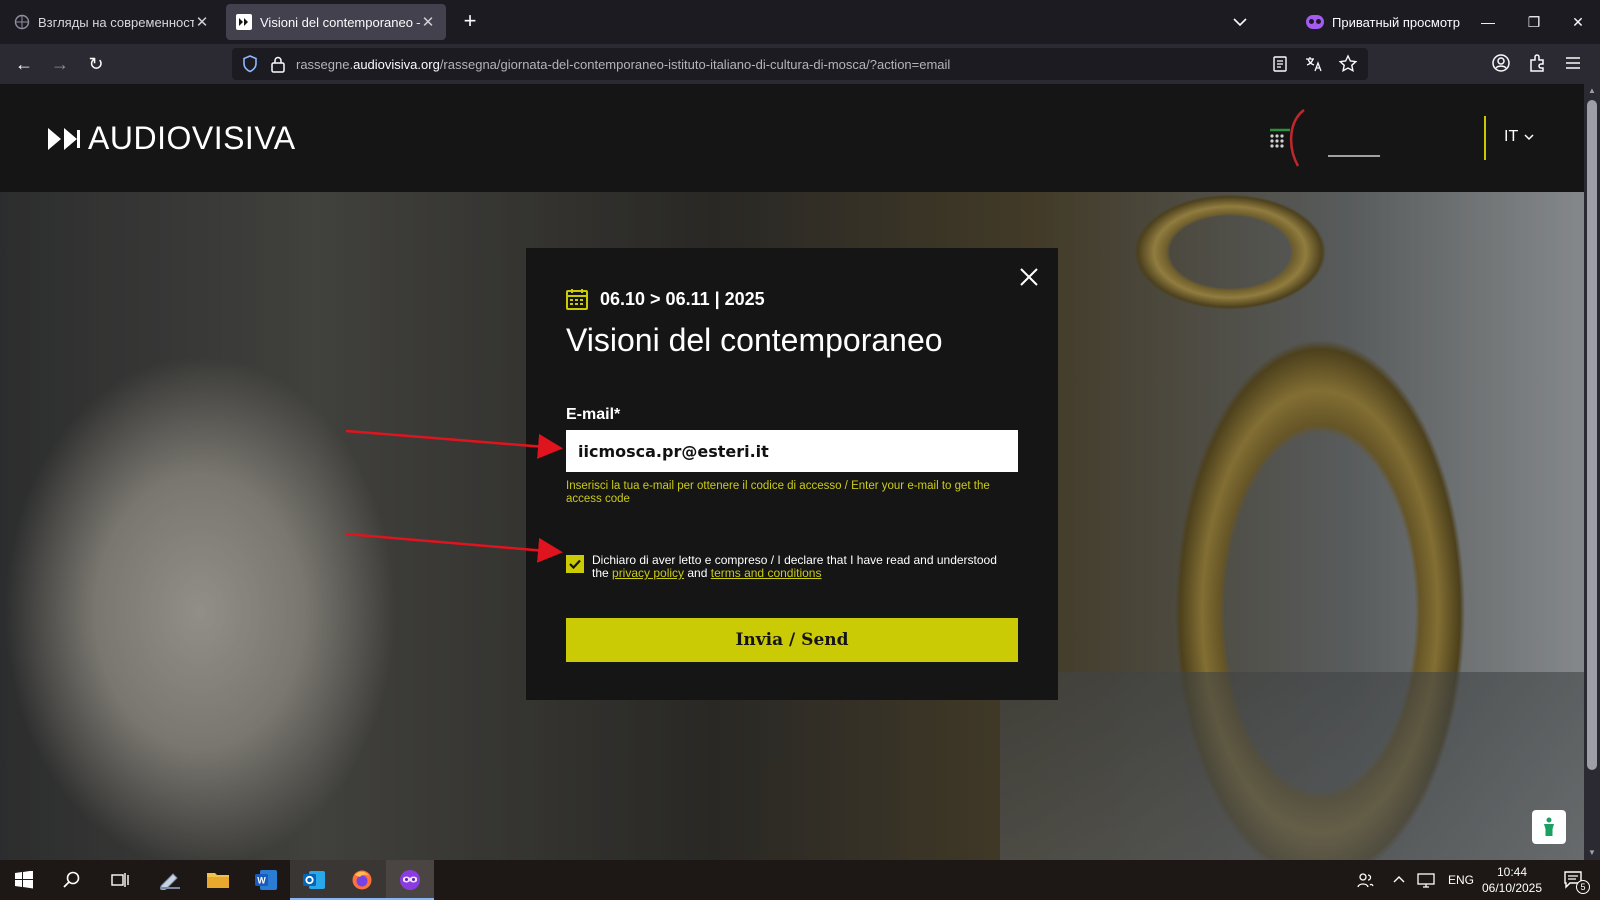  I want to click on lock-icon, so click(278, 64).